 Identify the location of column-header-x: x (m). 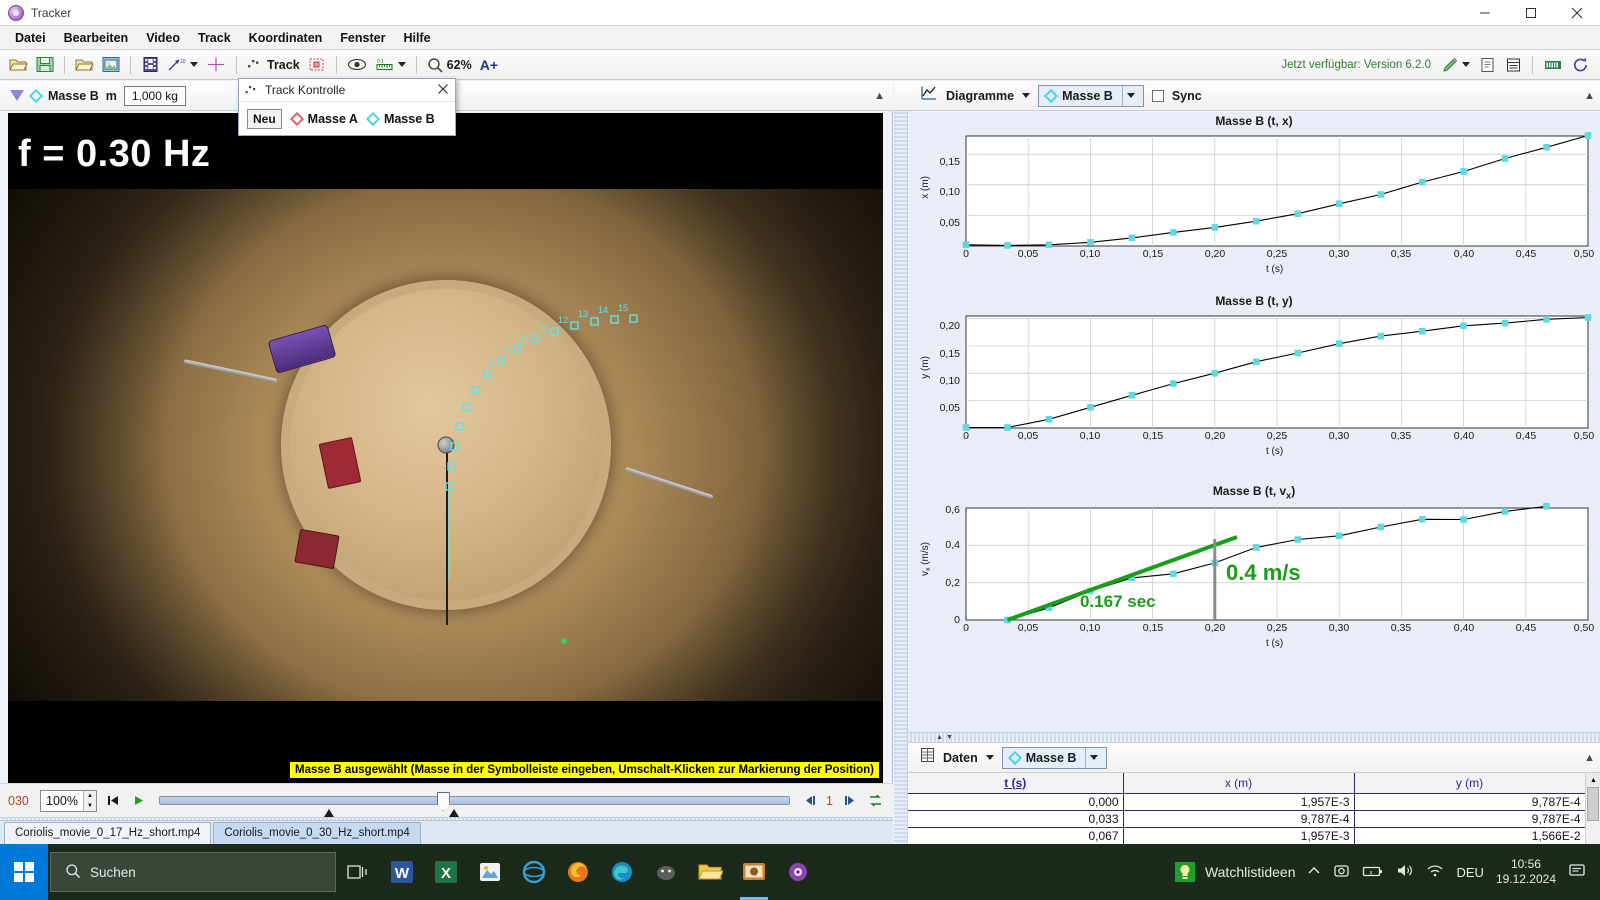
(1239, 783).